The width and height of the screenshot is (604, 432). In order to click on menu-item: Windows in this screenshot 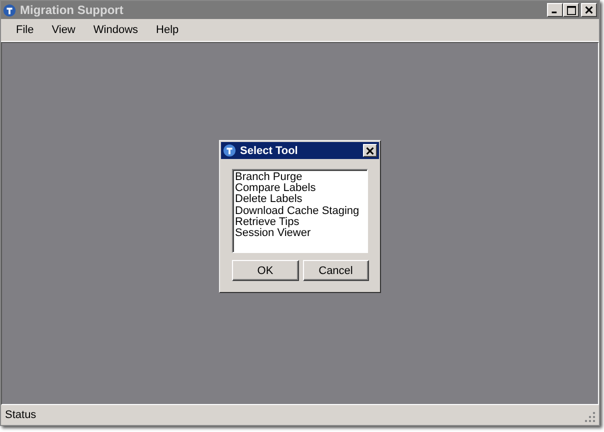, I will do `click(116, 30)`.